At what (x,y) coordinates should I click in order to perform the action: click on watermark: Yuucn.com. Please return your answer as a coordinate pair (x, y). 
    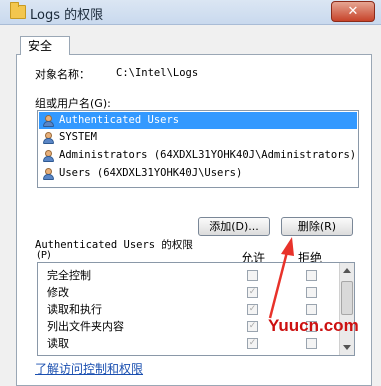
    Looking at the image, I should click on (313, 325).